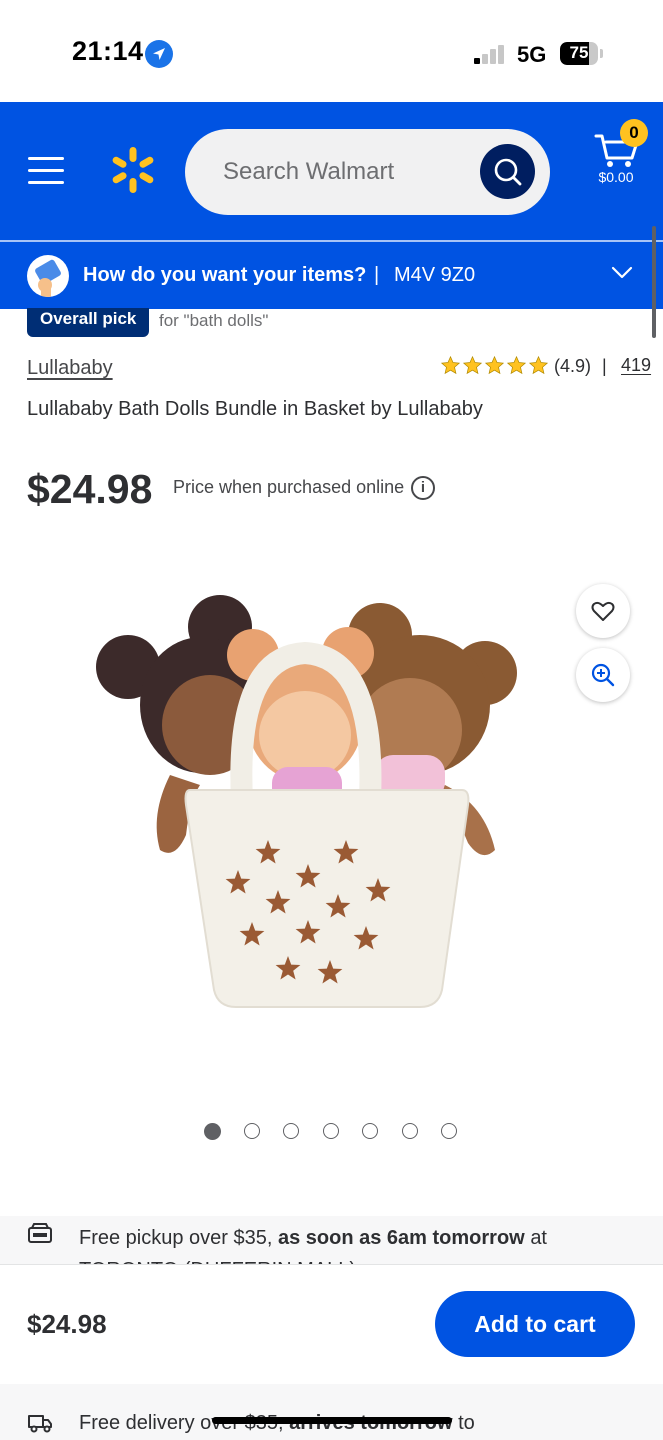  What do you see at coordinates (532, 54) in the screenshot?
I see `network-type: 5G` at bounding box center [532, 54].